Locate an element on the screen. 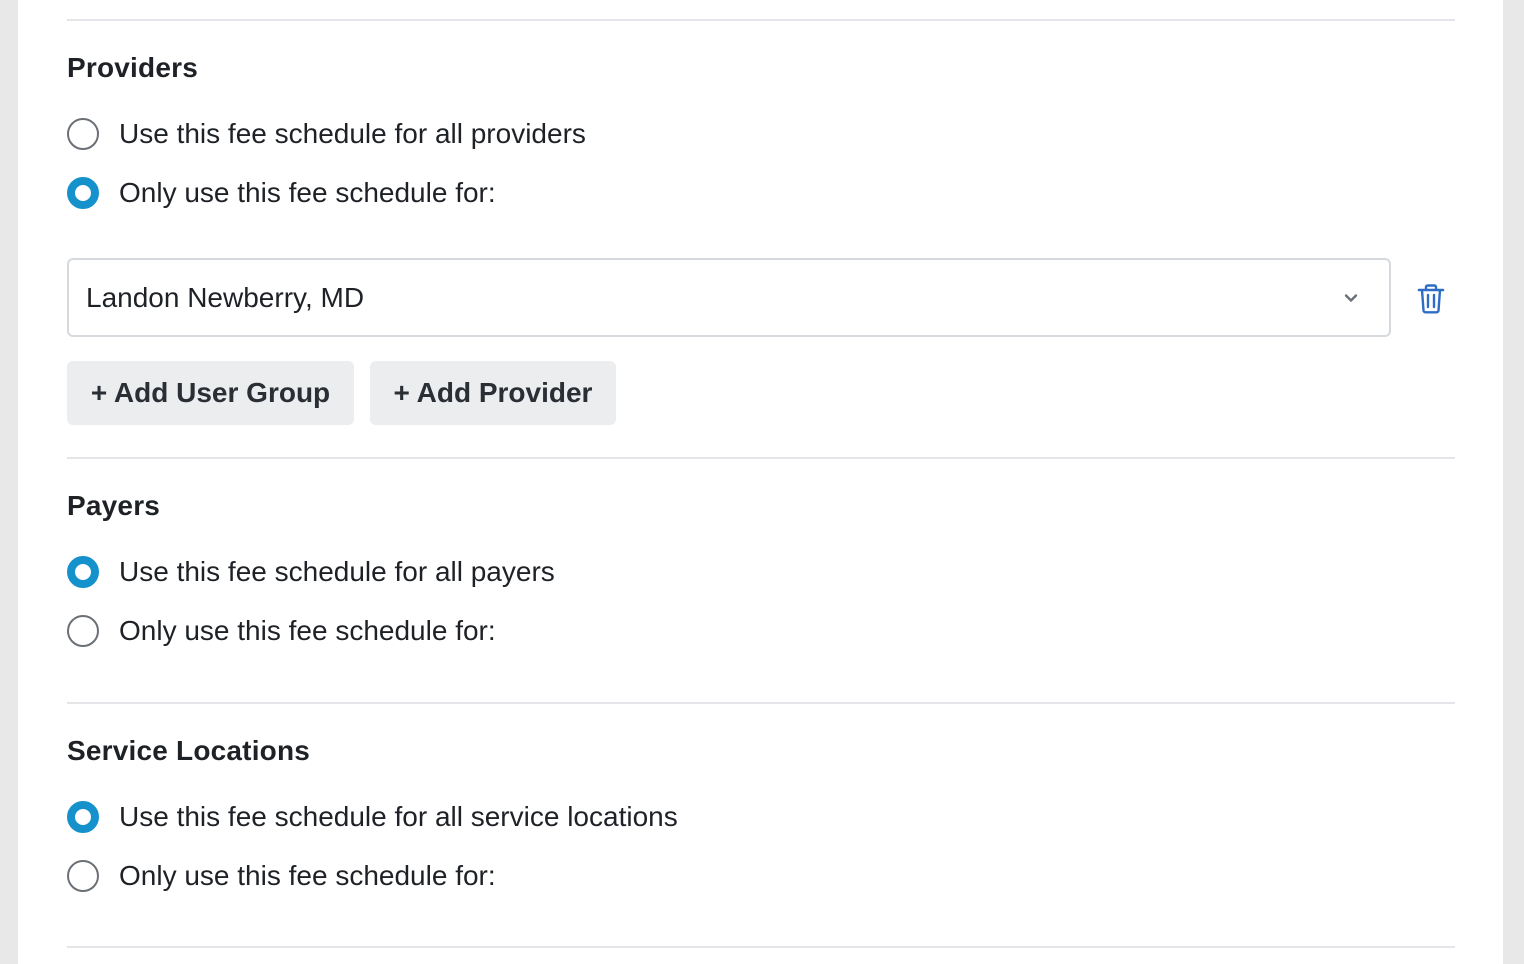 The width and height of the screenshot is (1524, 964). providers-radio-all: Use this fee schedule for all providers is located at coordinates (326, 134).